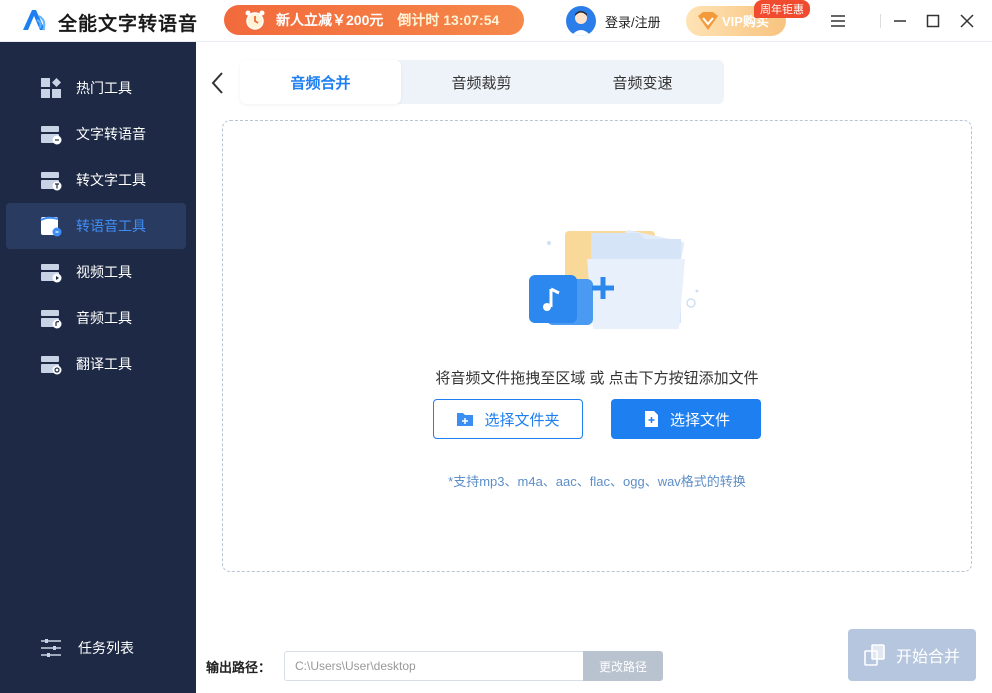 The width and height of the screenshot is (992, 693). Describe the element at coordinates (104, 88) in the screenshot. I see `sidebar-item-label: 热门工具` at that location.